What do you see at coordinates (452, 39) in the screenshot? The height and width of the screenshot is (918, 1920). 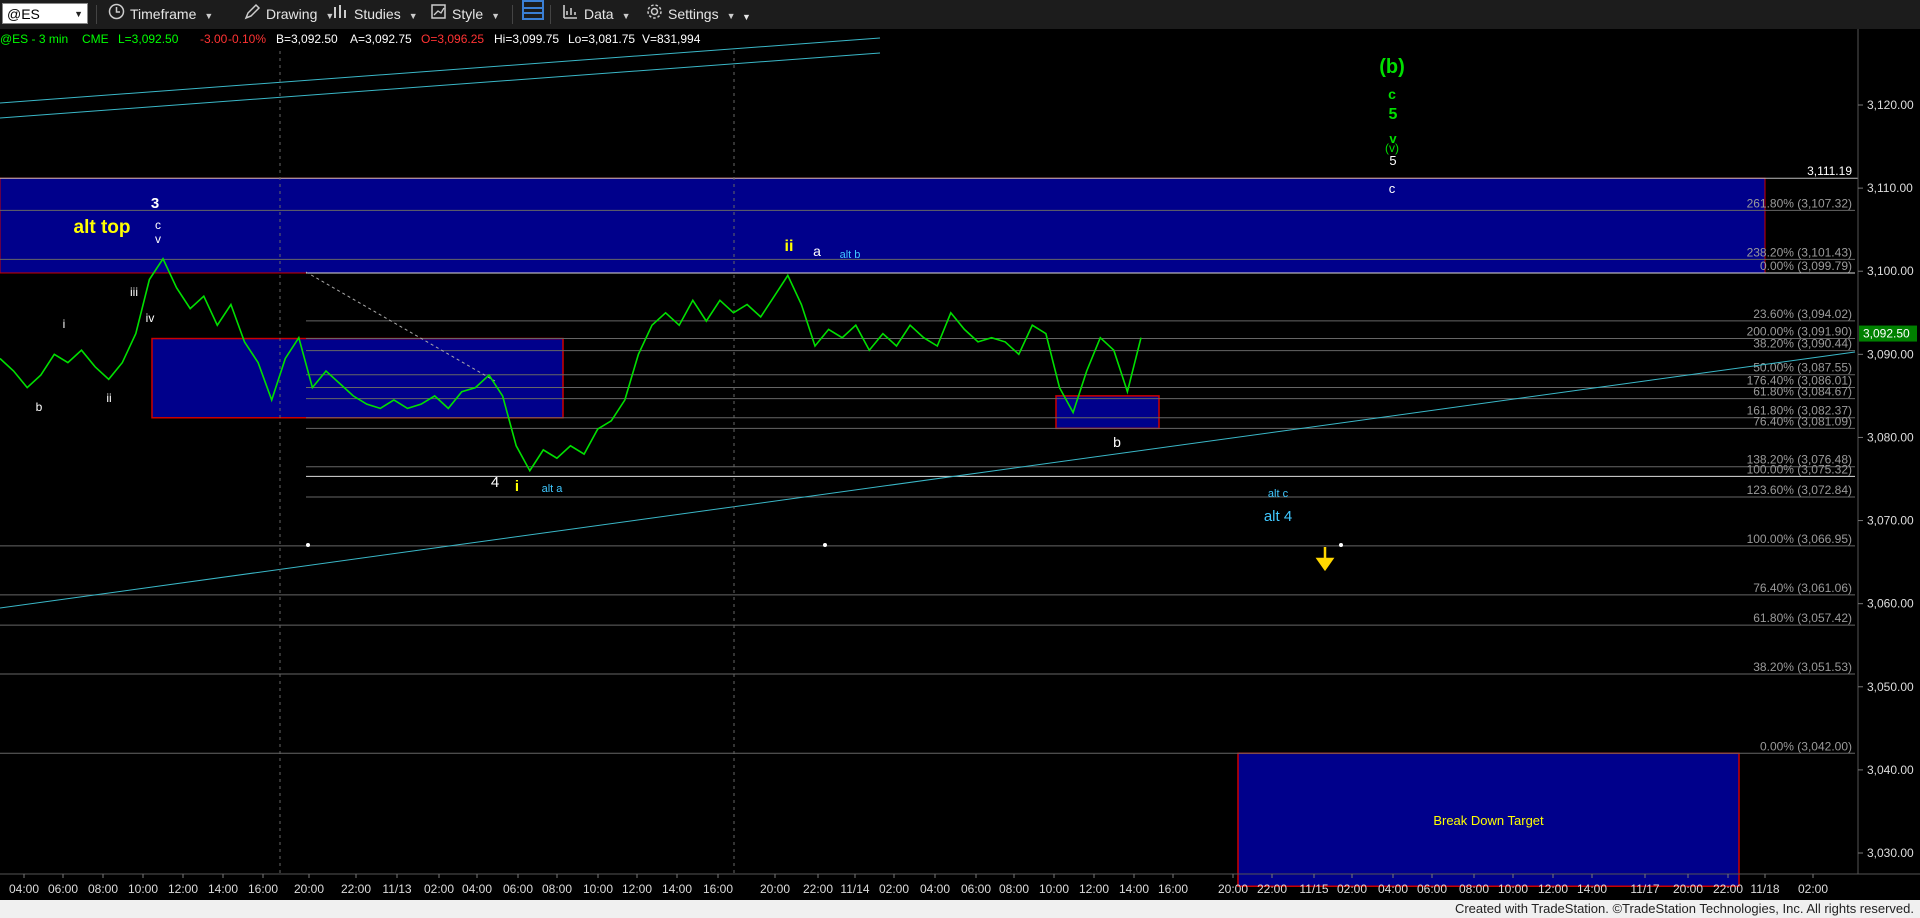 I see `quote-open: O=3,096.25` at bounding box center [452, 39].